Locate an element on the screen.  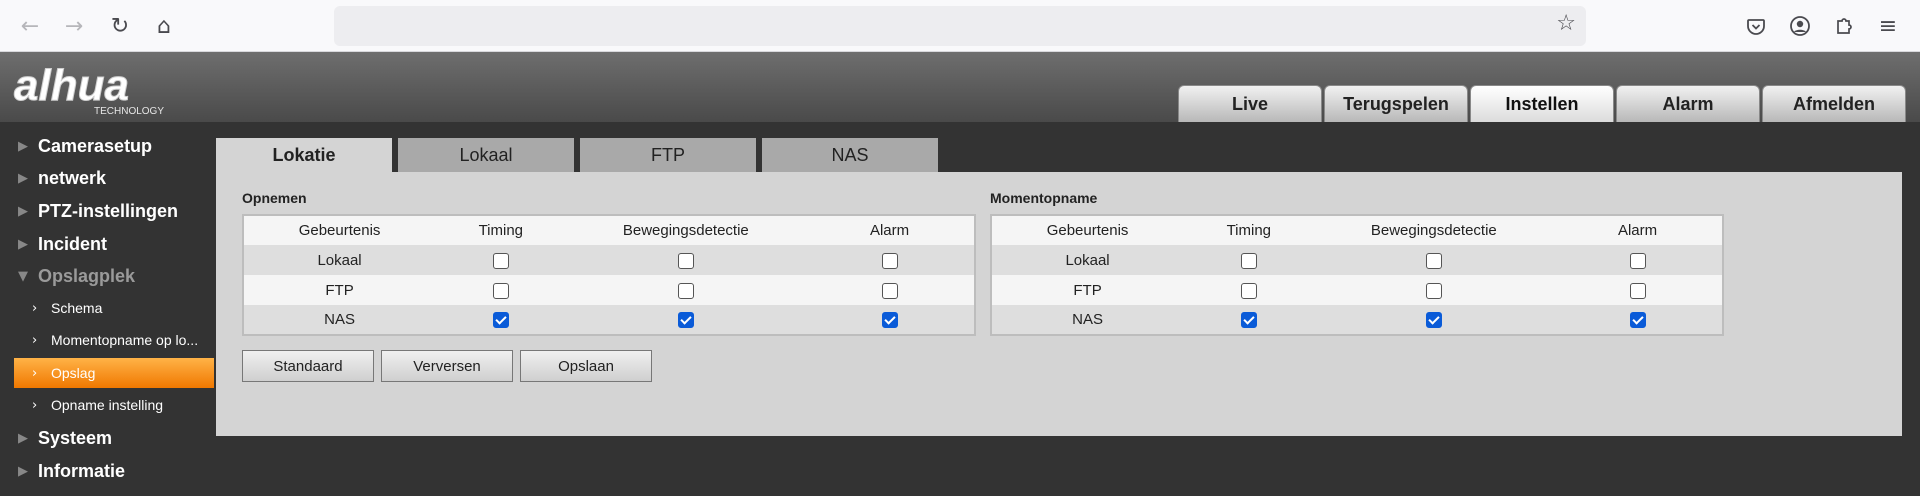
browser-toolbar: ← → ↻ ⌂ ☆ ≡ is located at coordinates (960, 26).